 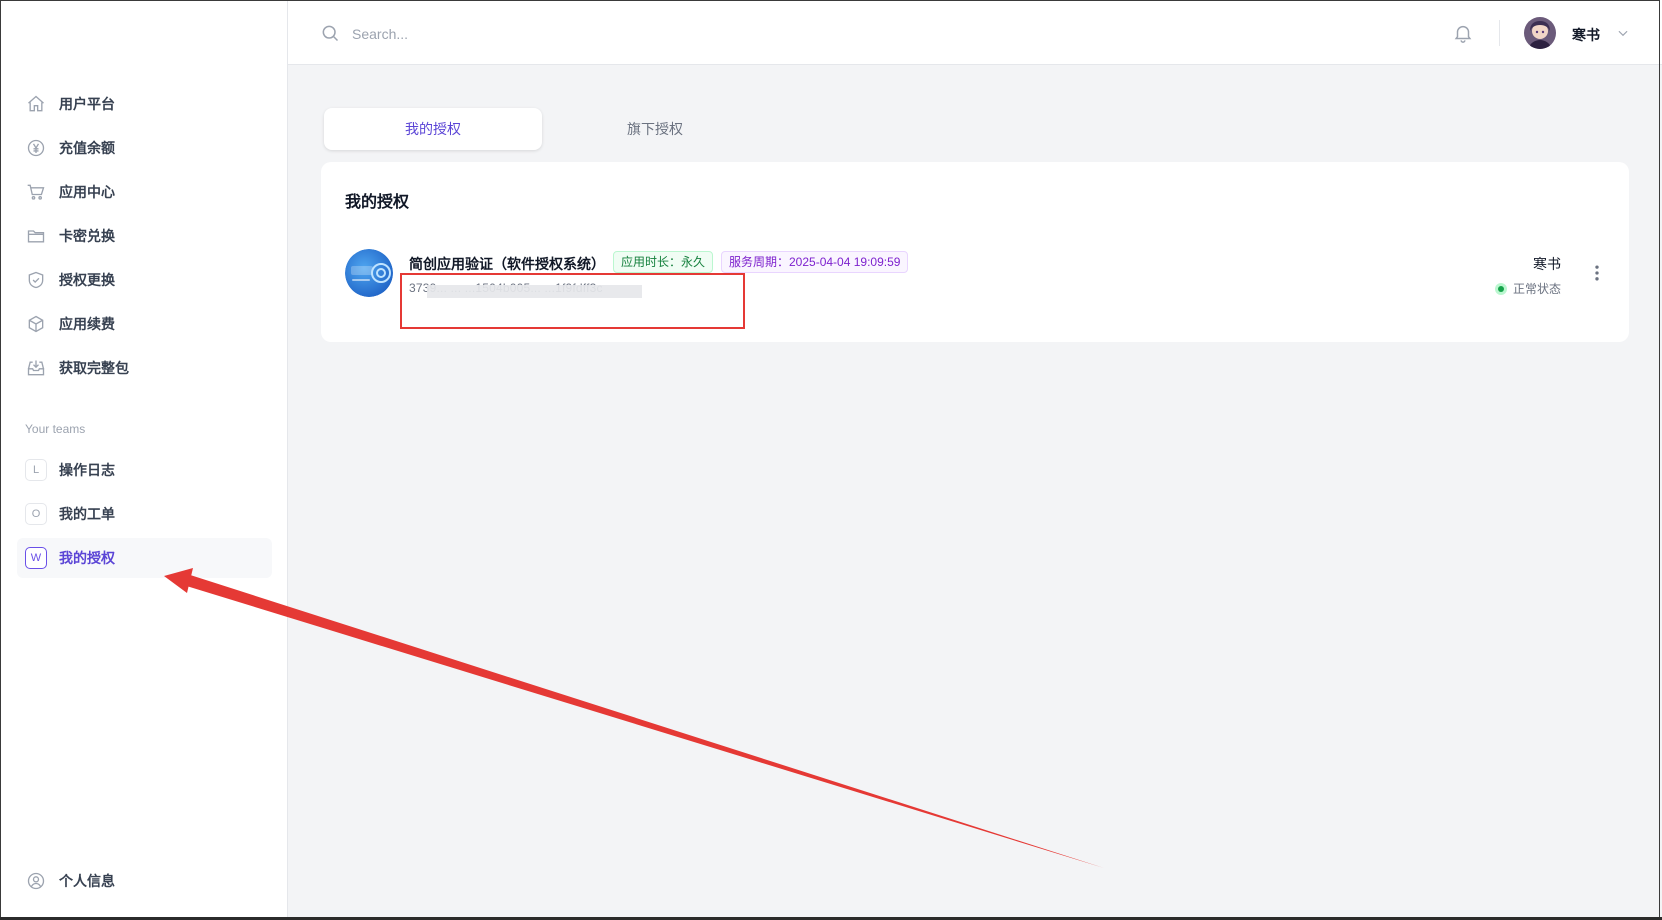 I want to click on avatar, so click(x=1540, y=33).